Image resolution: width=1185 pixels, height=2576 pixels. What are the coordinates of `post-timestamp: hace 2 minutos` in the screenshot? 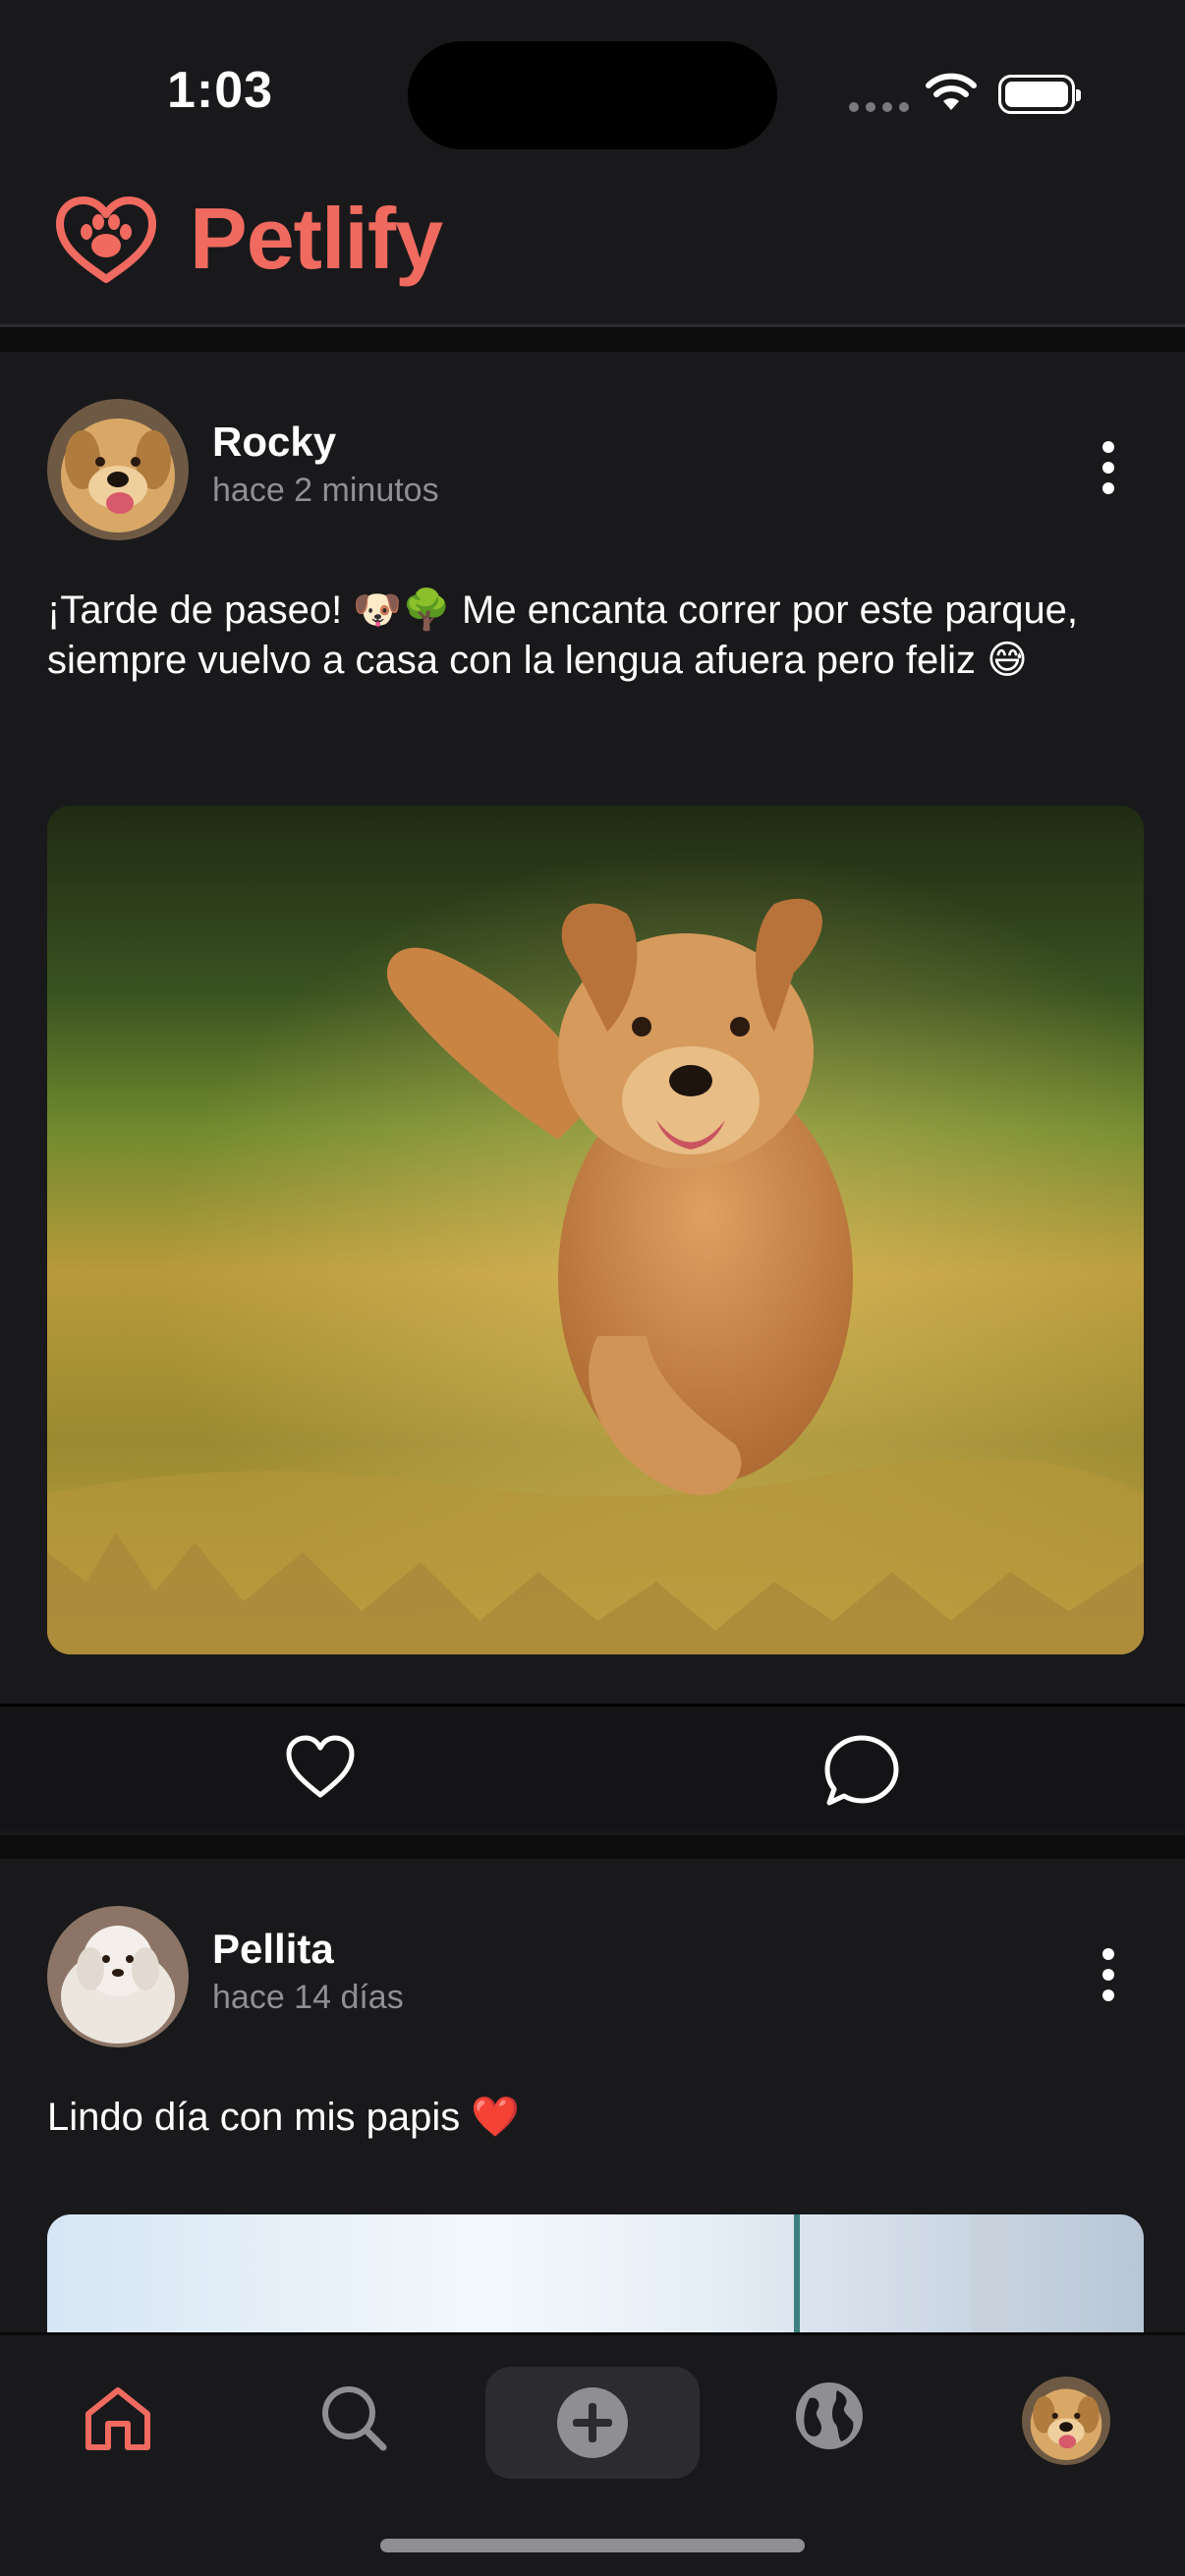 It's located at (325, 490).